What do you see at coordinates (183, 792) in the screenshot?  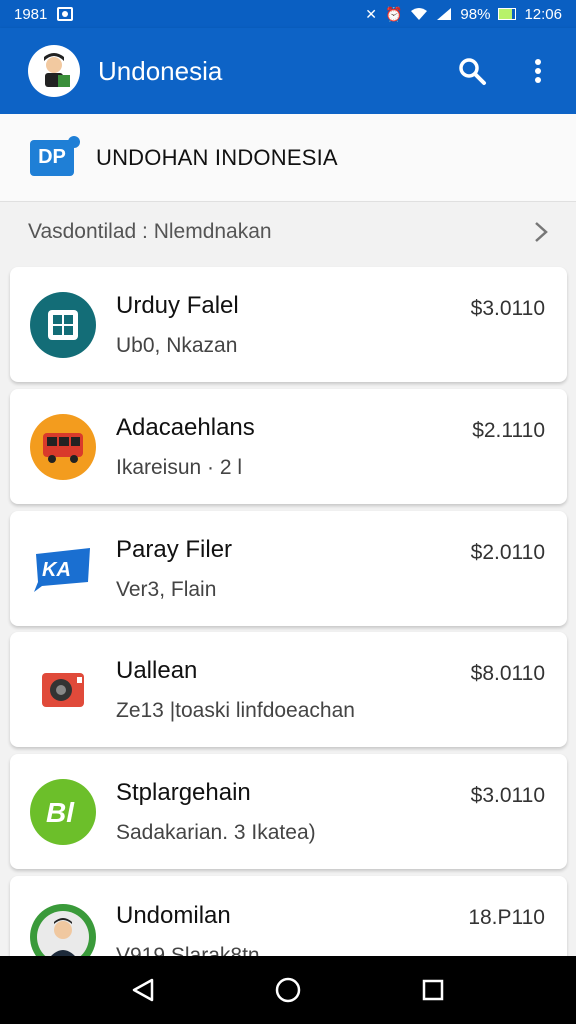 I see `item-title: Stplargehain` at bounding box center [183, 792].